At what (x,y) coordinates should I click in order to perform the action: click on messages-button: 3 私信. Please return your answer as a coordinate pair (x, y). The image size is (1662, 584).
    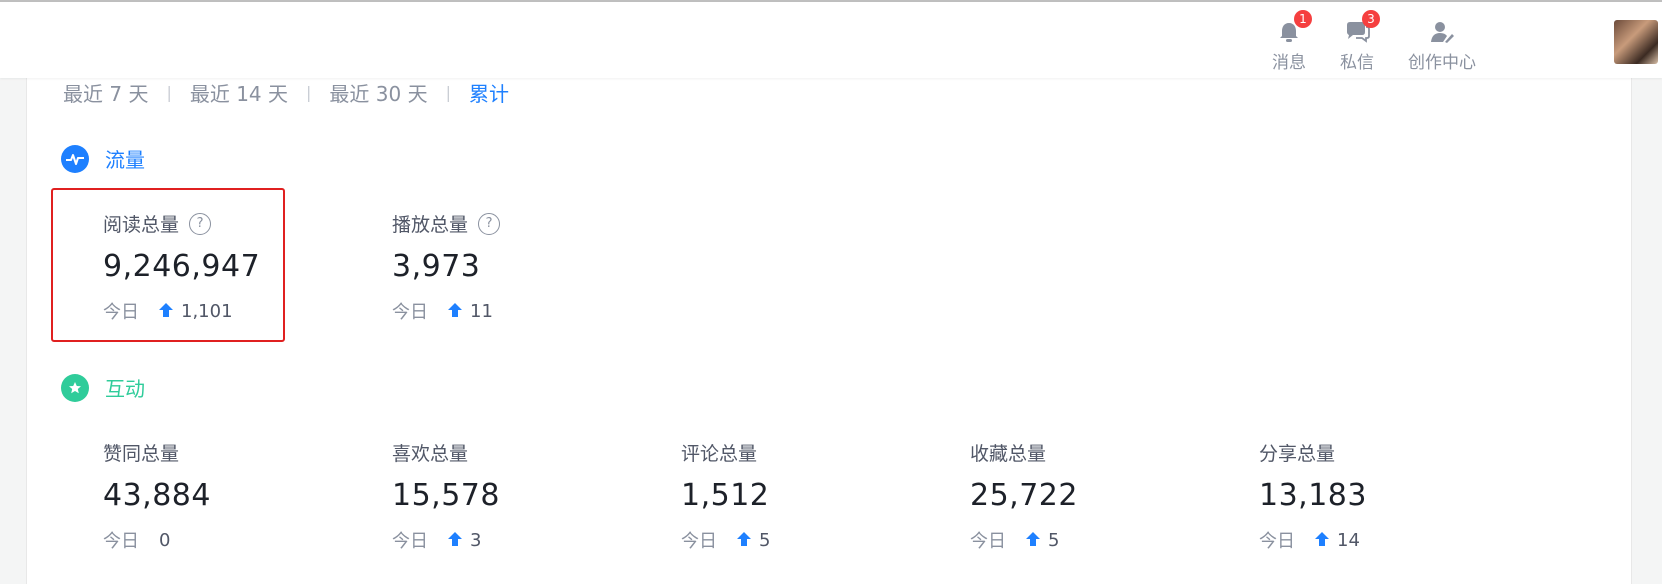
    Looking at the image, I should click on (1360, 41).